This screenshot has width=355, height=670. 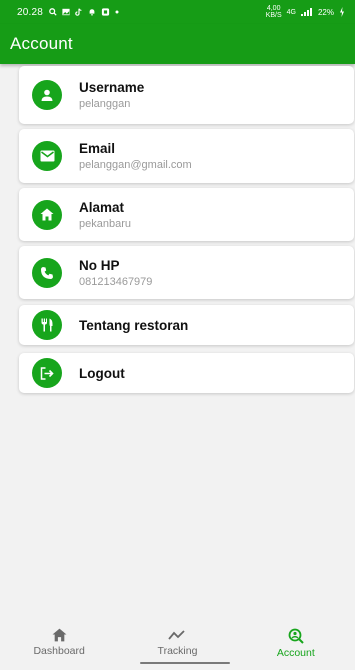 What do you see at coordinates (102, 207) in the screenshot?
I see `alamat-label: Alamat` at bounding box center [102, 207].